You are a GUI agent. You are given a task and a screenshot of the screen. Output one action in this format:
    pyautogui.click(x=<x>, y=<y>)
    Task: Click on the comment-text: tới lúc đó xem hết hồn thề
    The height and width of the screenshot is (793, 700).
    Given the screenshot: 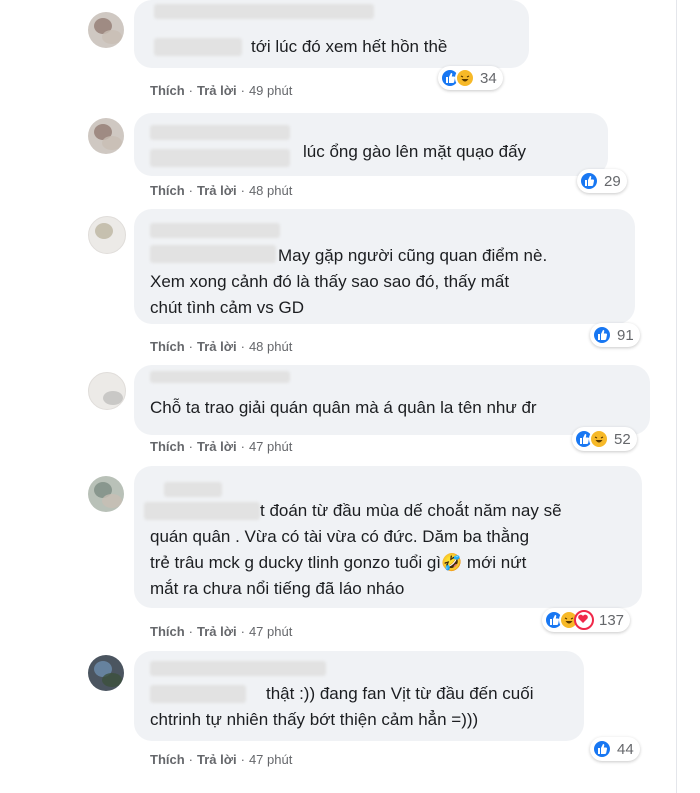 What is the action you would take?
    pyautogui.click(x=349, y=46)
    